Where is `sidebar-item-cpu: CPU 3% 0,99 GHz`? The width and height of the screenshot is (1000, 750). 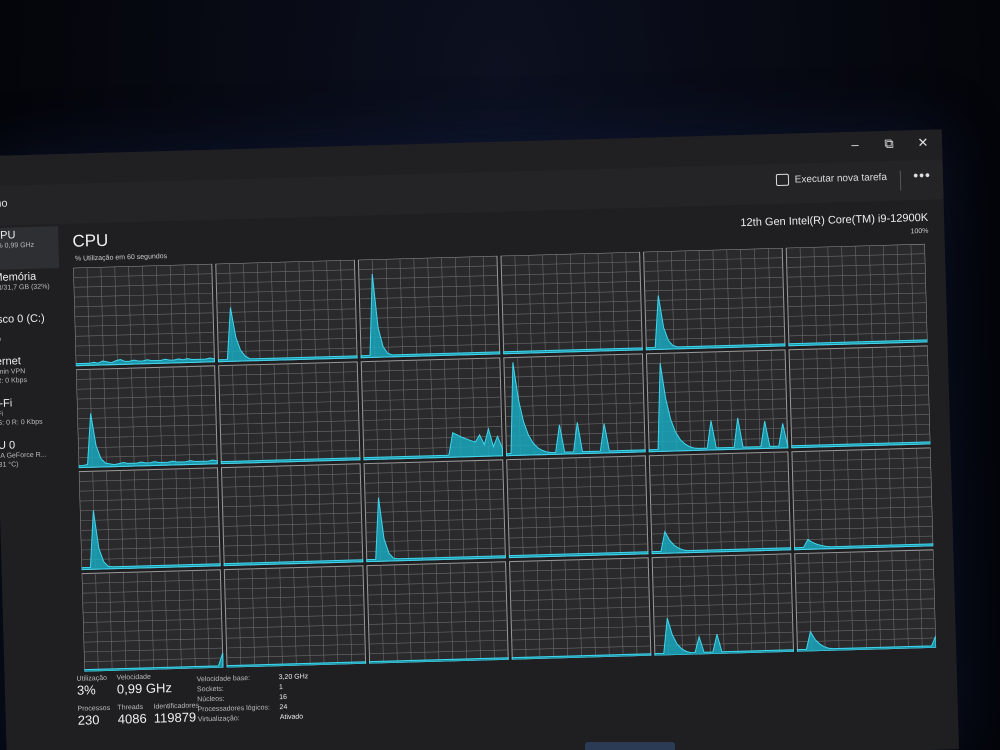
sidebar-item-cpu: CPU 3% 0,99 GHz is located at coordinates (30, 248).